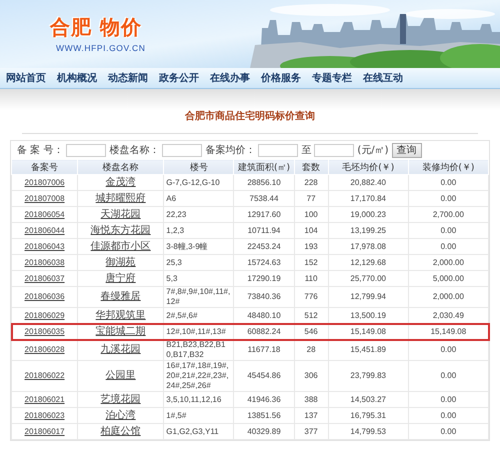 The height and width of the screenshot is (466, 500). I want to click on table-cell: 17290.19, so click(264, 278).